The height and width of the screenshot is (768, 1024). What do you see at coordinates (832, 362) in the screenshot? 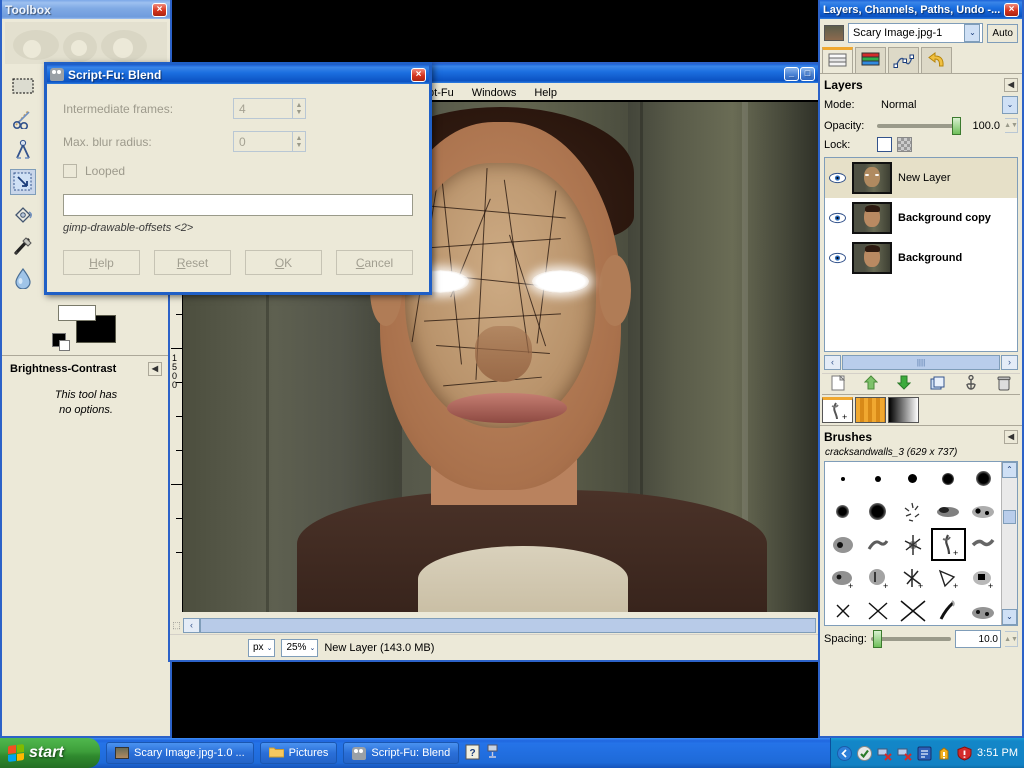
I see `layer-scroll-left-button: ‹` at bounding box center [832, 362].